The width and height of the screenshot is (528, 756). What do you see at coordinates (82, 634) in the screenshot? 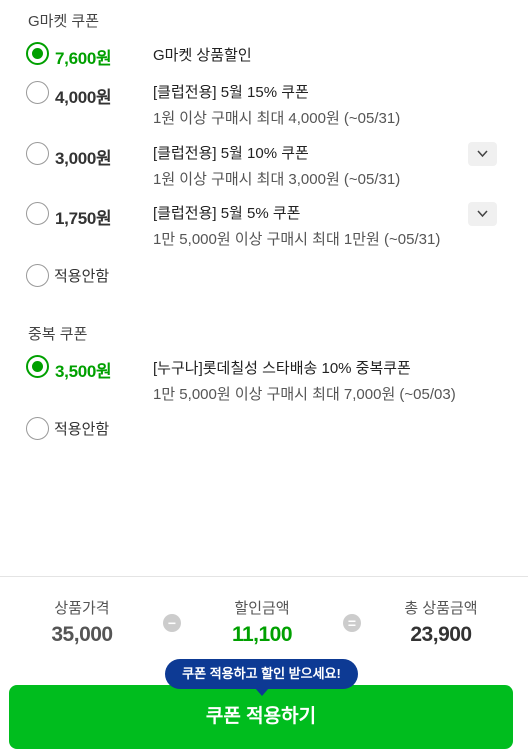
I see `price-value: 35,000` at bounding box center [82, 634].